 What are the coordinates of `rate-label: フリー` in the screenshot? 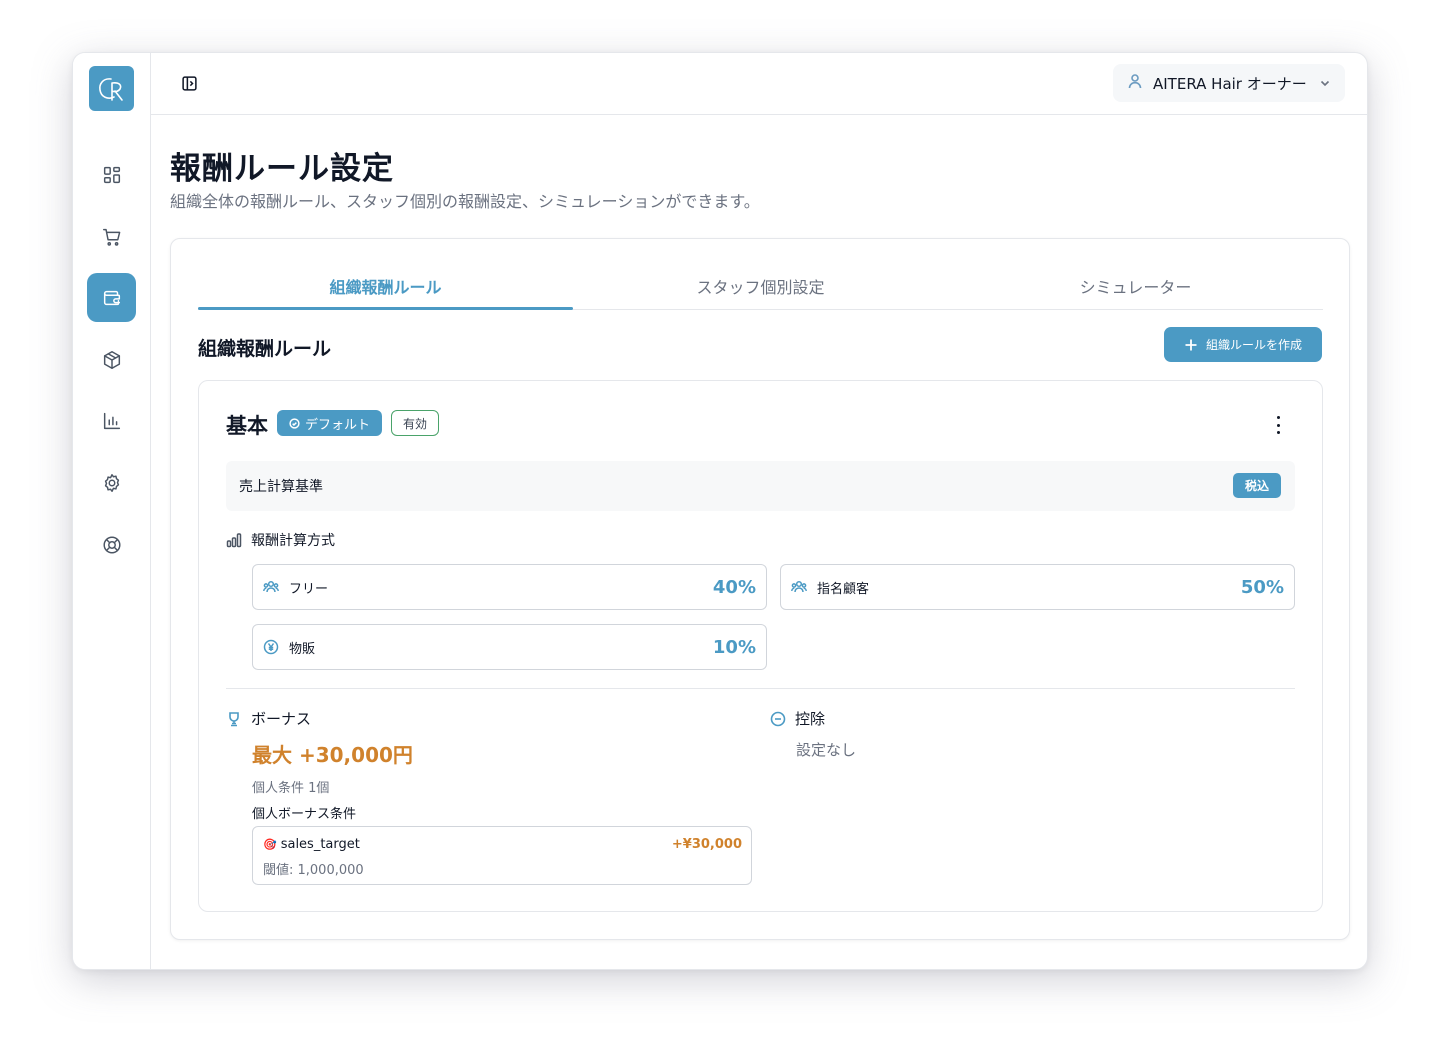 It's located at (309, 589).